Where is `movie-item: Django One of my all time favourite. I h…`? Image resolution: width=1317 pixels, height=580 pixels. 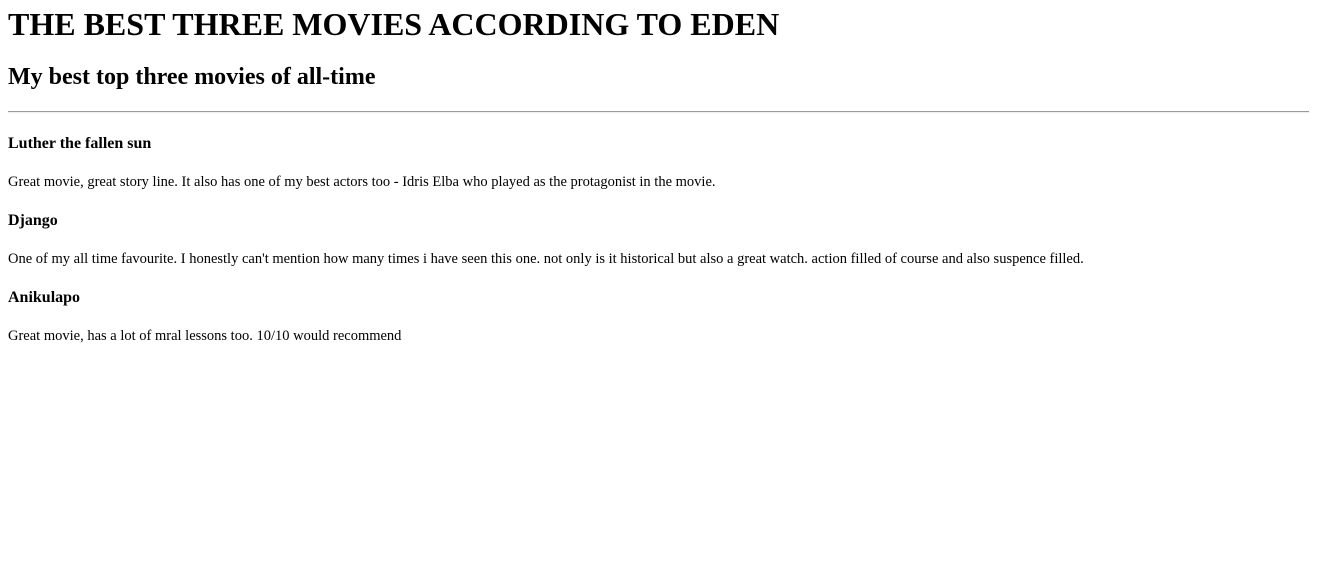
movie-item: Django One of my all time favourite. I h… is located at coordinates (658, 239).